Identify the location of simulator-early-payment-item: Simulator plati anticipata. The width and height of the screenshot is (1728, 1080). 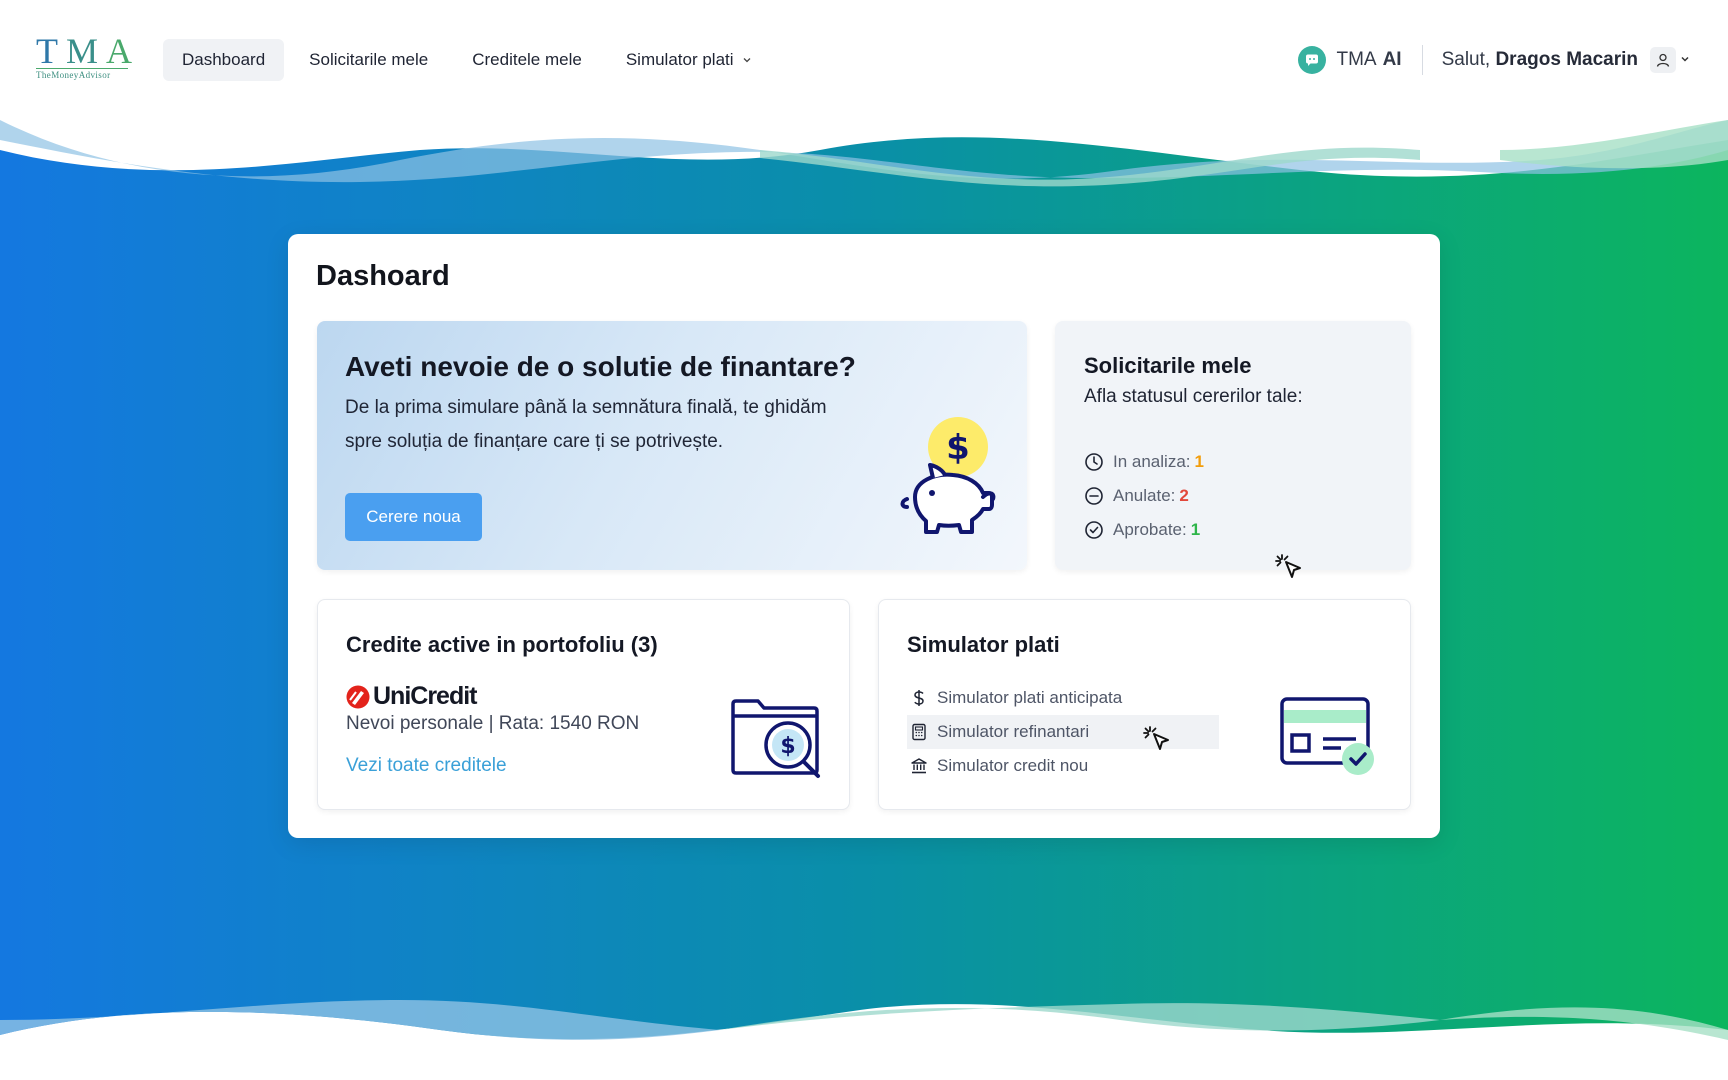
(1063, 698).